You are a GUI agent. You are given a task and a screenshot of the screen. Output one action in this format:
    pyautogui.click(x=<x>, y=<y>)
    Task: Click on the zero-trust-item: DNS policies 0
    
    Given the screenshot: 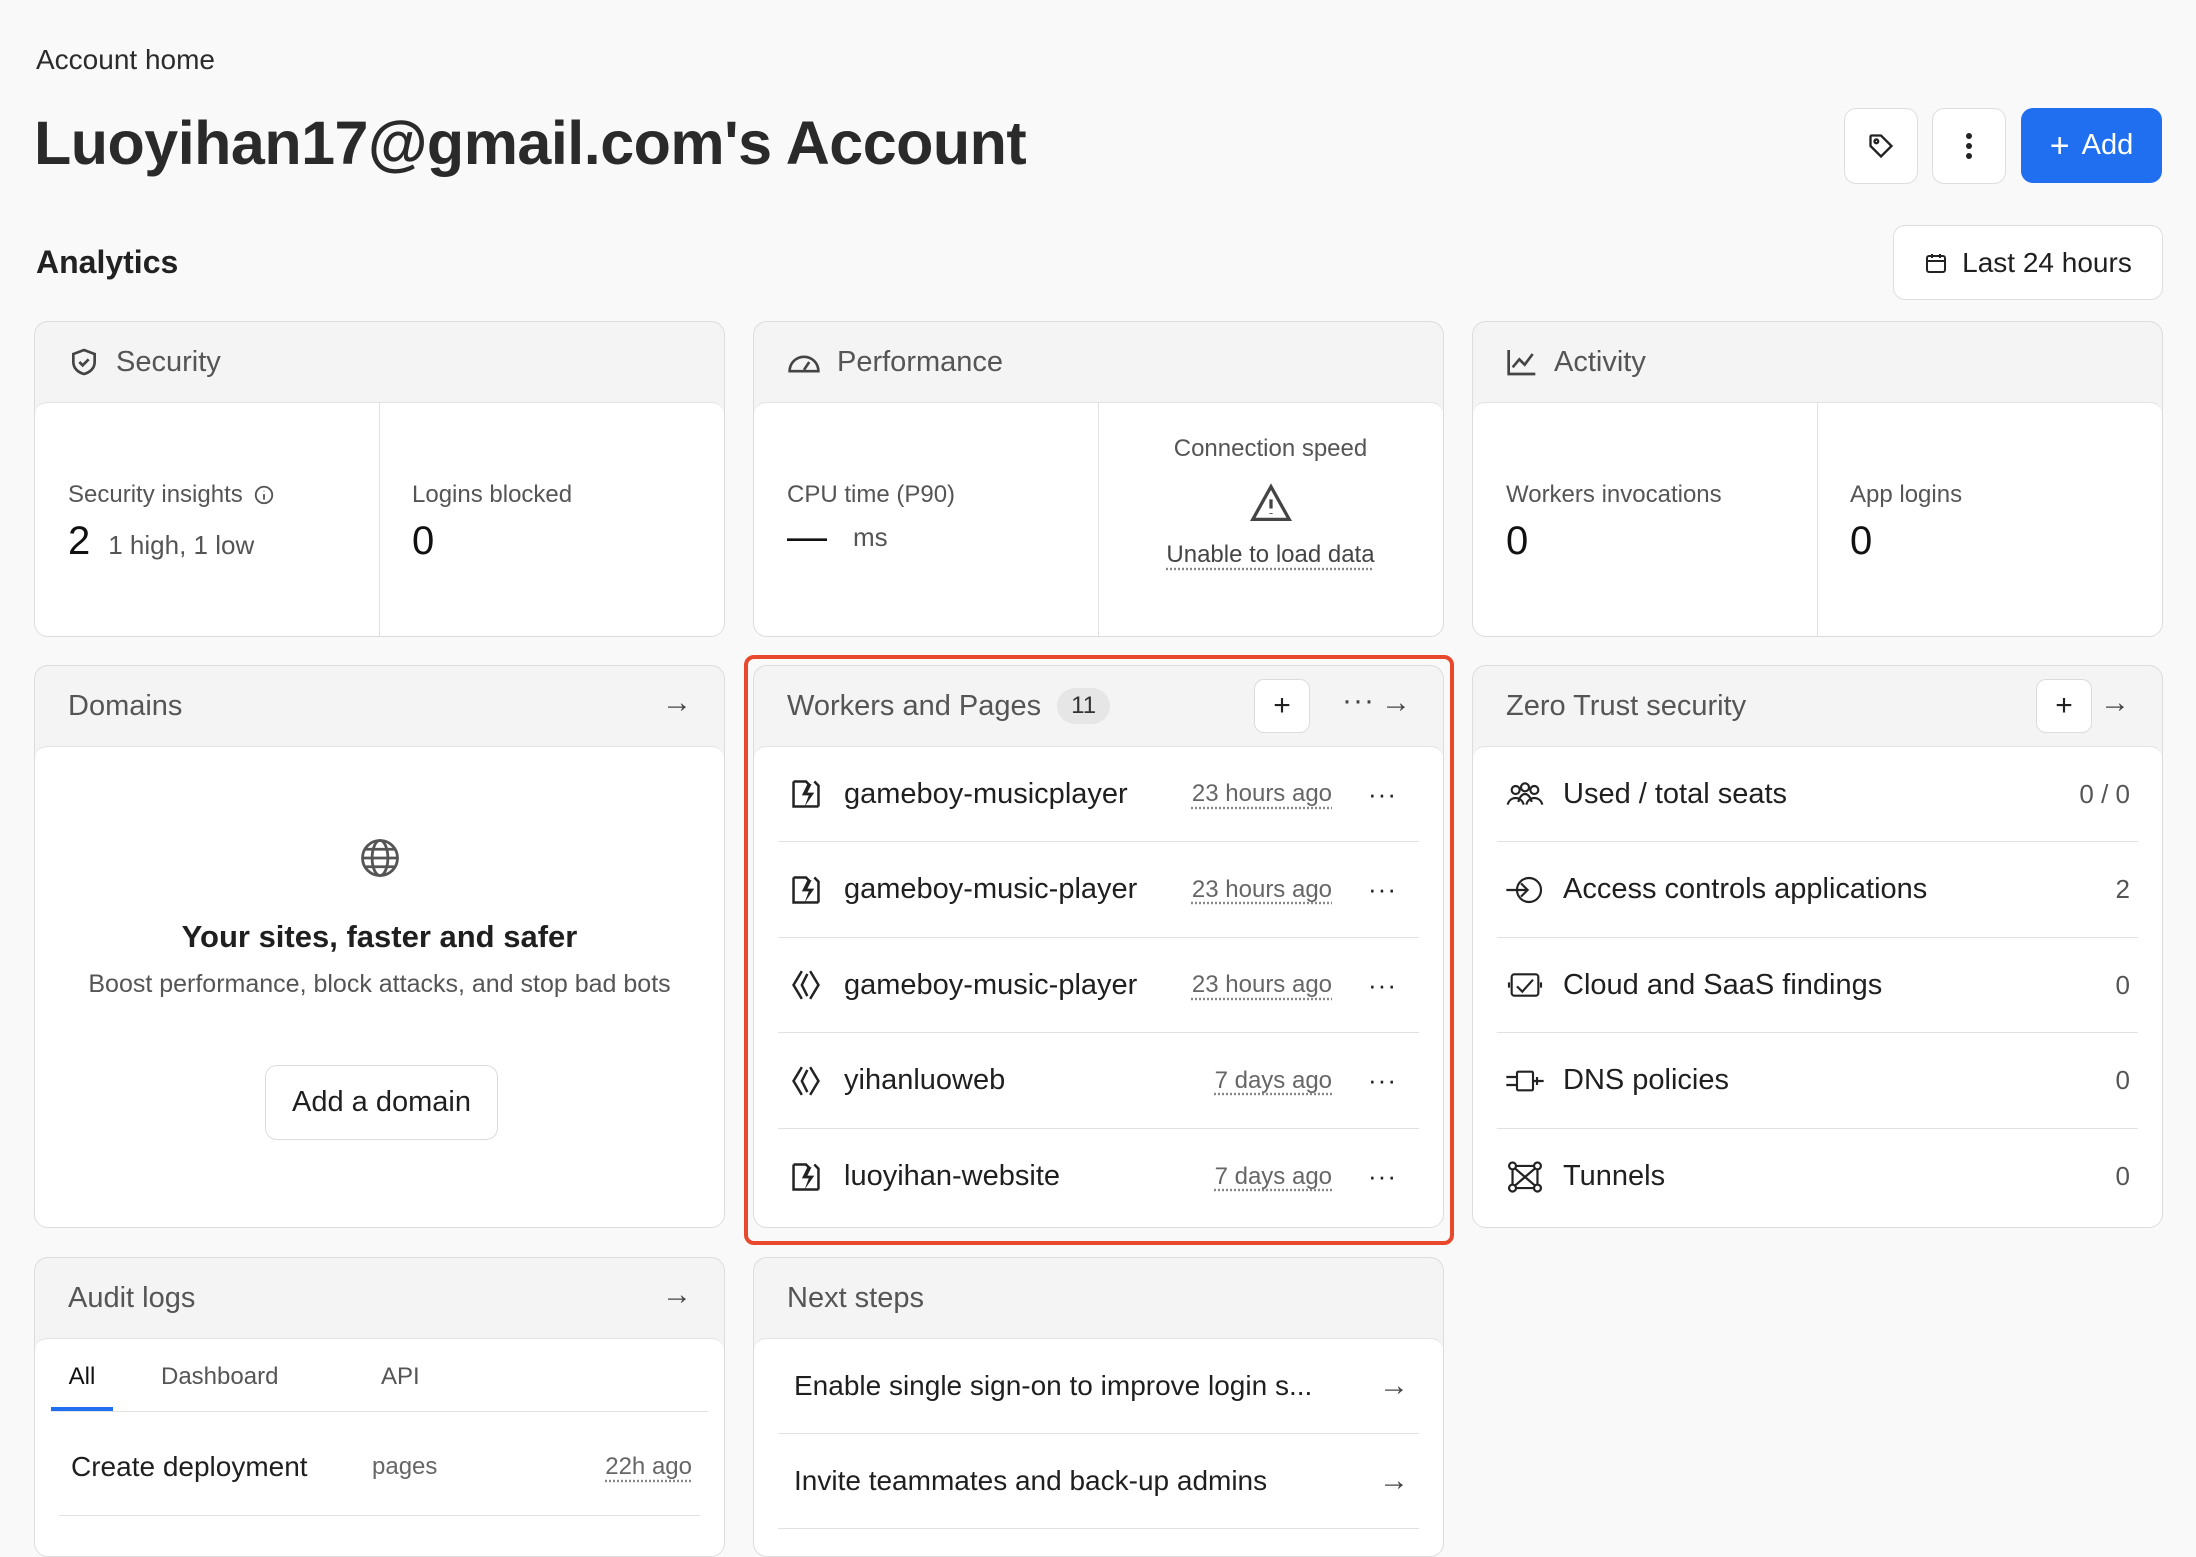 What is the action you would take?
    pyautogui.click(x=1817, y=1081)
    